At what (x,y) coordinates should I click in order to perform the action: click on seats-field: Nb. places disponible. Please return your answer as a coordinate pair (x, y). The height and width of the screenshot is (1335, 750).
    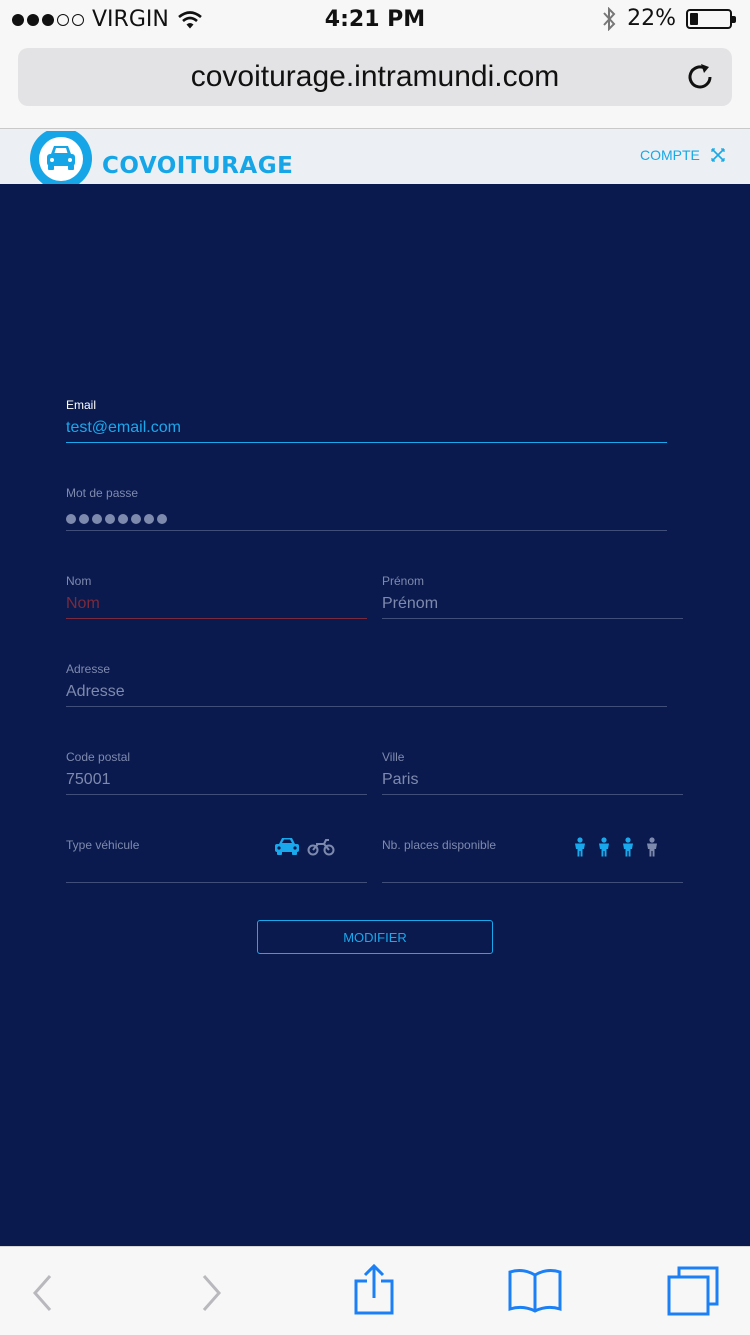
    Looking at the image, I should click on (532, 867).